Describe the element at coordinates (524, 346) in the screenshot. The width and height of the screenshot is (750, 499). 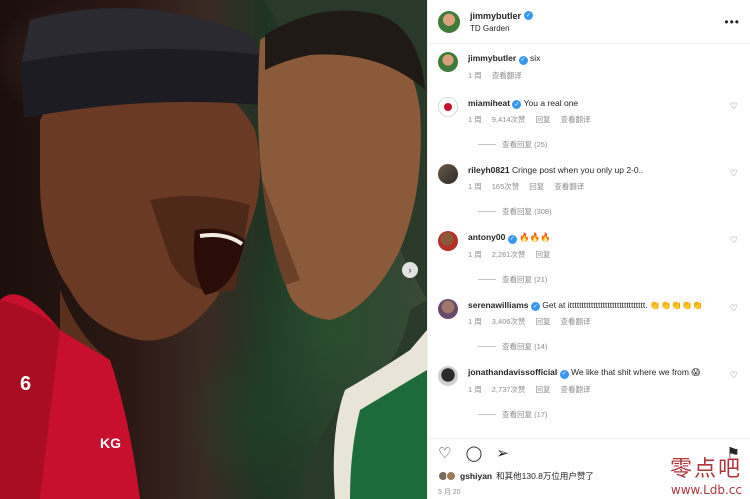
I see `view-replies-label: 查看回复 (14)` at that location.